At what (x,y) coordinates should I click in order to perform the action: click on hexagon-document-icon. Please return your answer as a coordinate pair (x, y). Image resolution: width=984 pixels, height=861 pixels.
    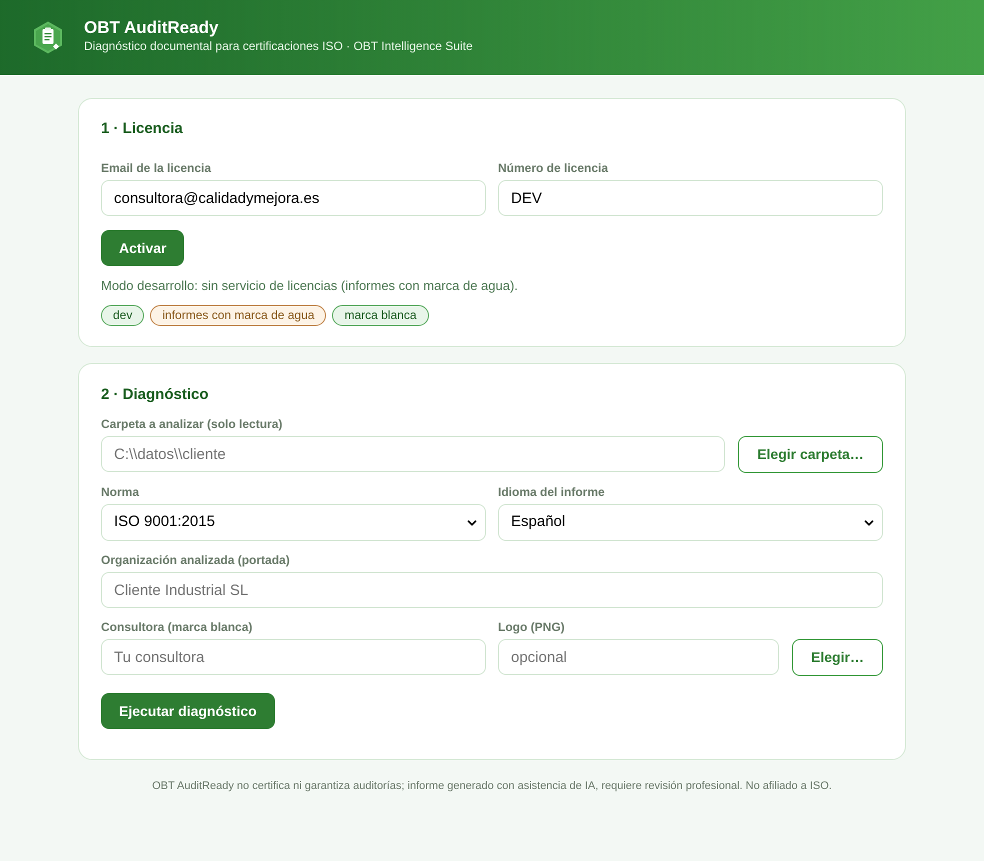
    Looking at the image, I should click on (48, 37).